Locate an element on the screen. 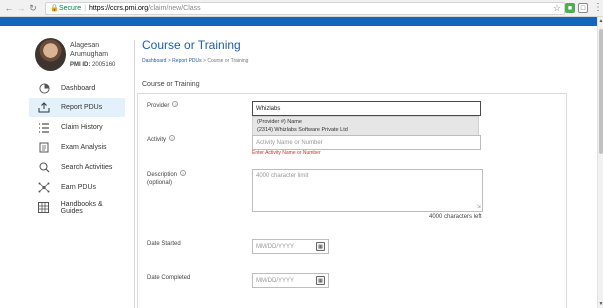 This screenshot has width=603, height=308. page-scrollbar: ▲ ▼ is located at coordinates (600, 162).